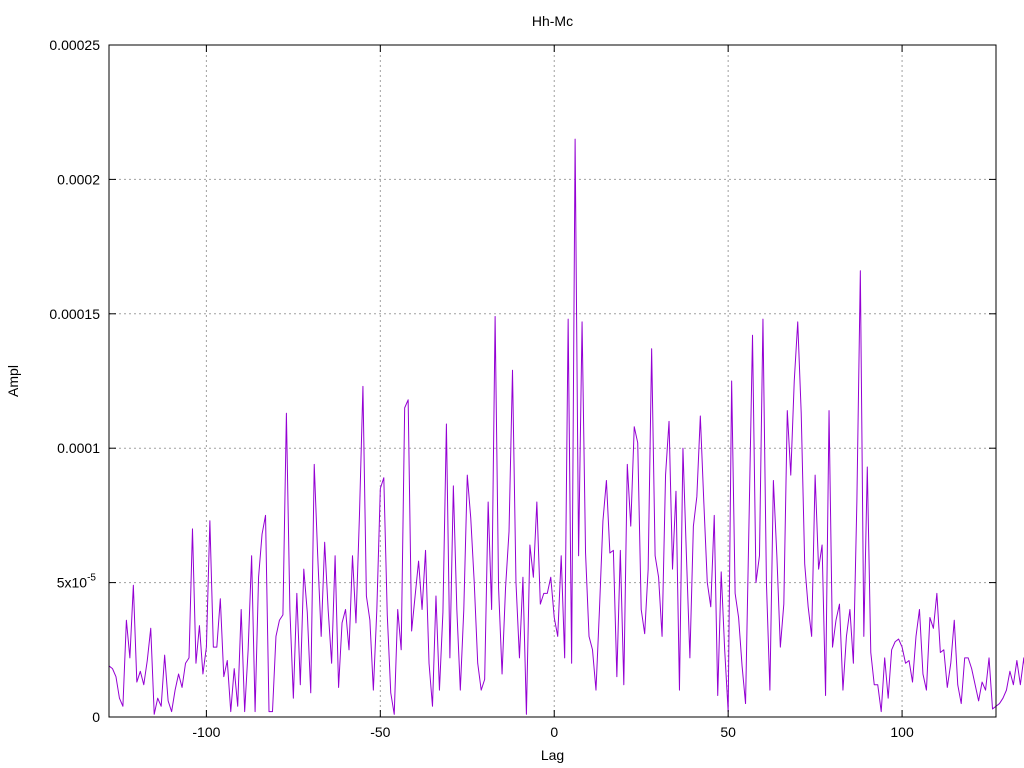 The height and width of the screenshot is (768, 1024). Describe the element at coordinates (13, 381) in the screenshot. I see `y-axis-title: Ampl` at that location.